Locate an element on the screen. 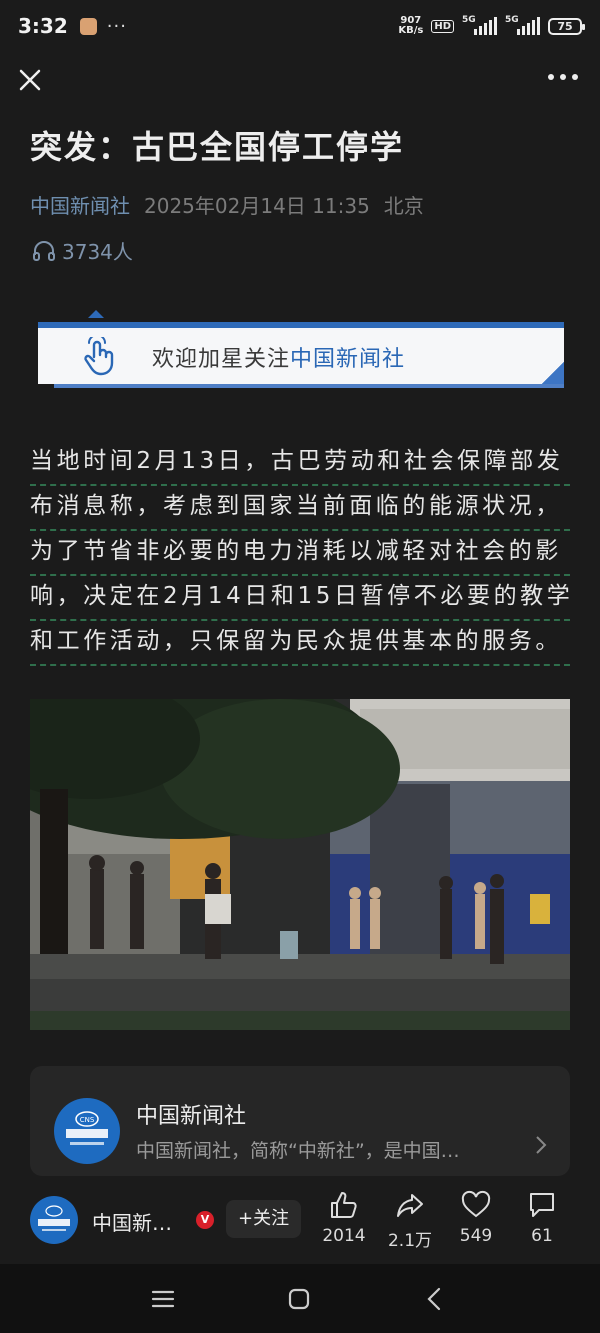 The image size is (600, 1333). article-source: 中国新闻社 is located at coordinates (80, 204).